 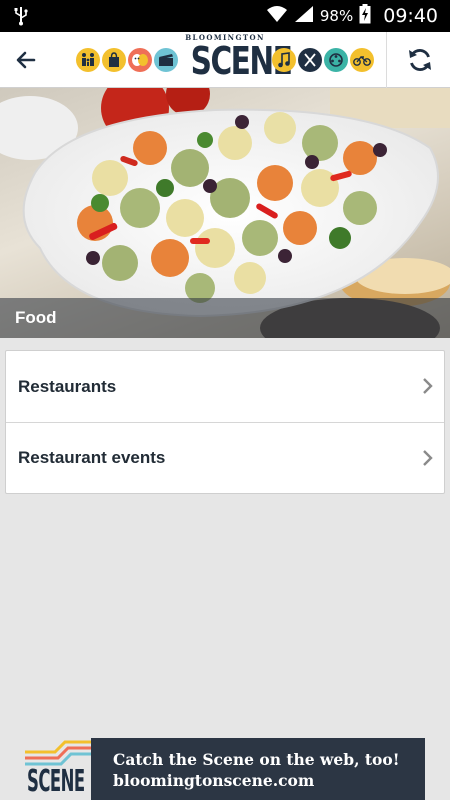 I want to click on back-arrow-icon, so click(x=26, y=60).